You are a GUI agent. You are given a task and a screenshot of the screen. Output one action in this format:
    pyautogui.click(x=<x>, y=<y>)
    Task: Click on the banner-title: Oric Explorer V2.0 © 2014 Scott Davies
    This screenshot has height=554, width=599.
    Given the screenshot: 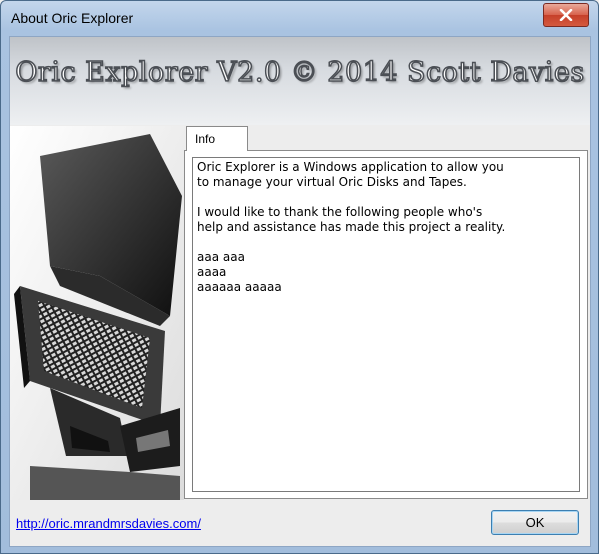 What is the action you would take?
    pyautogui.click(x=300, y=72)
    